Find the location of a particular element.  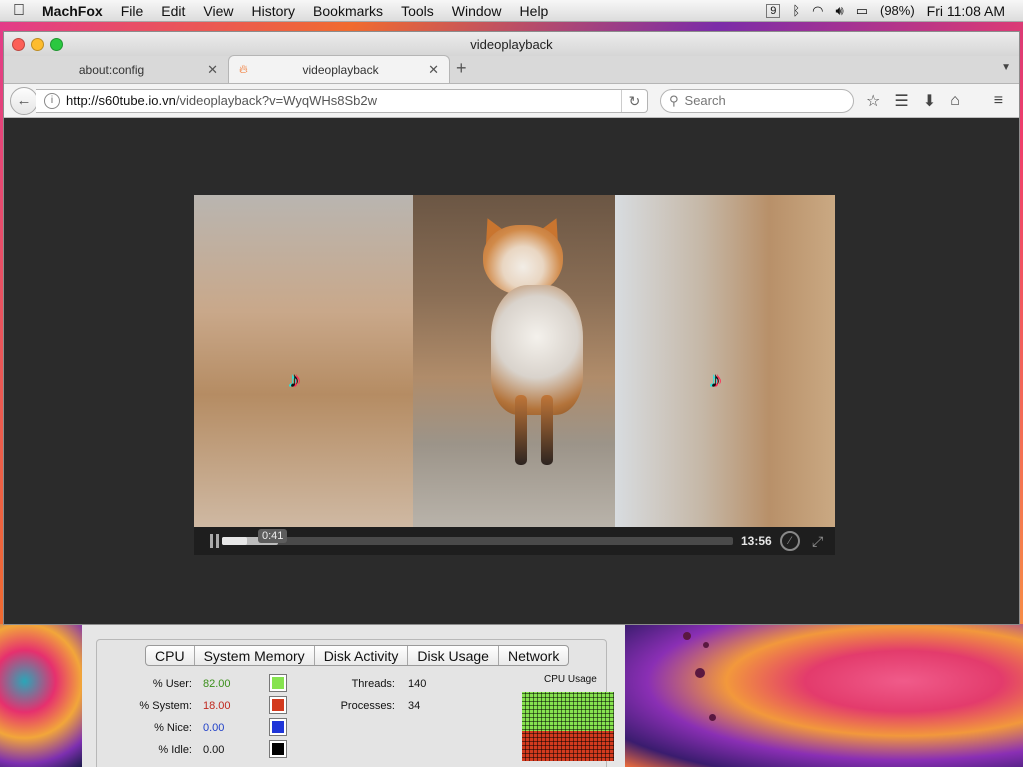

volume-icon: 🔊︎ is located at coordinates (839, 11).